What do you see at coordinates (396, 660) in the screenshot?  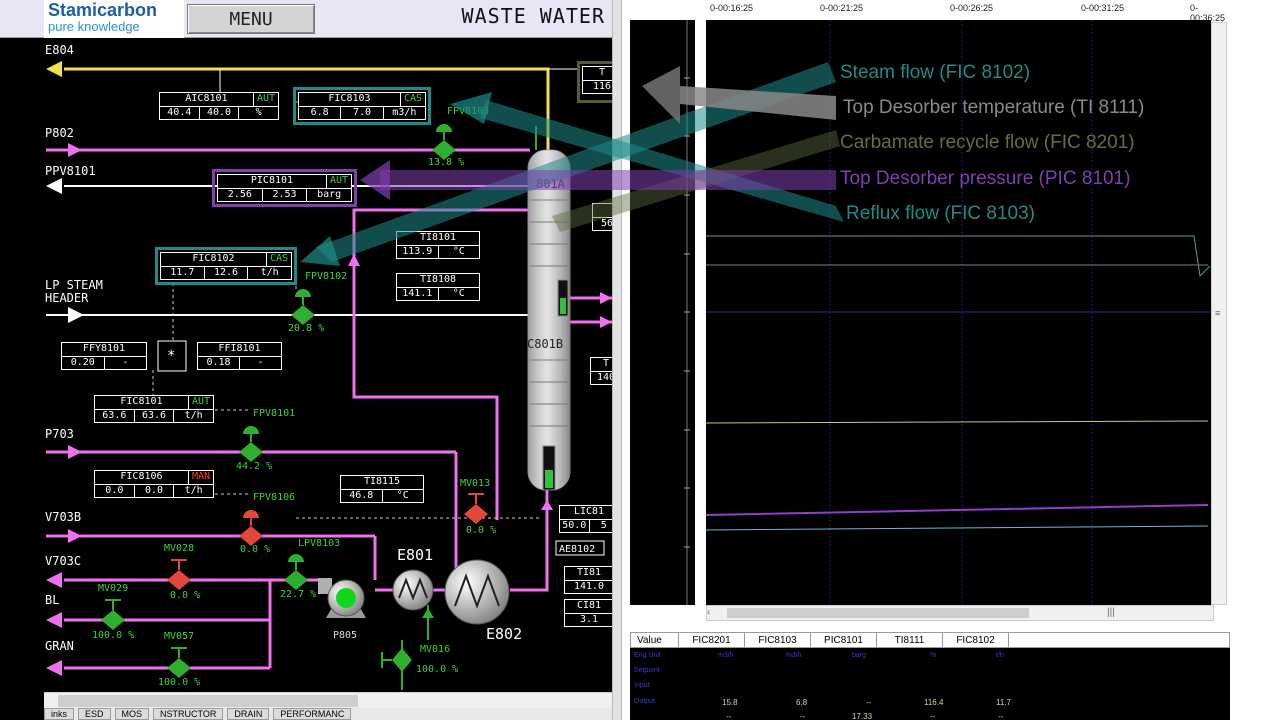 I see `valve-mv016-icon` at bounding box center [396, 660].